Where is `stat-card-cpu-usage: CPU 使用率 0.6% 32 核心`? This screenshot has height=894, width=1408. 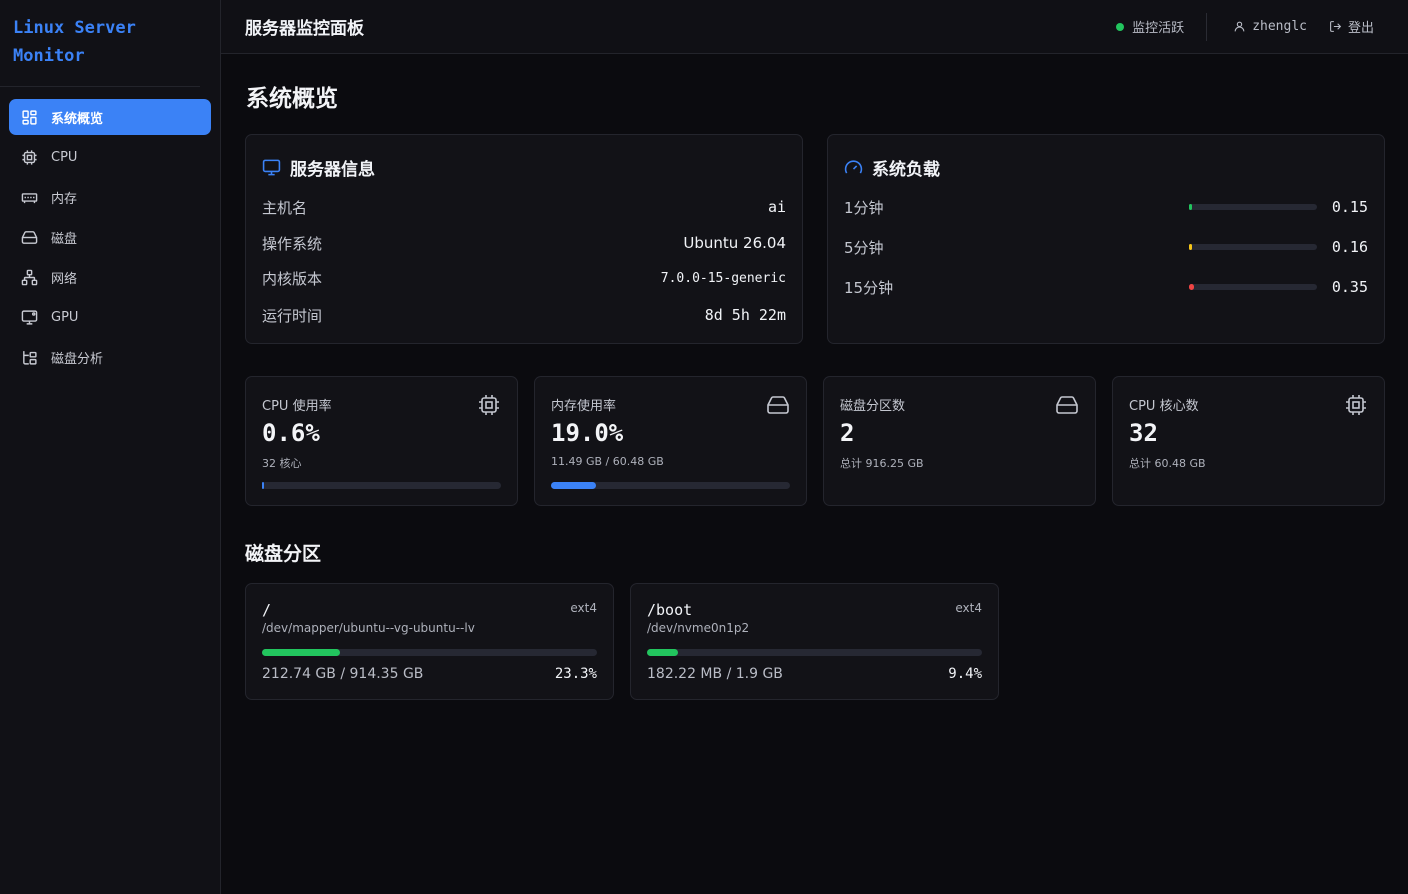
stat-card-cpu-usage: CPU 使用率 0.6% 32 核心 is located at coordinates (381, 441).